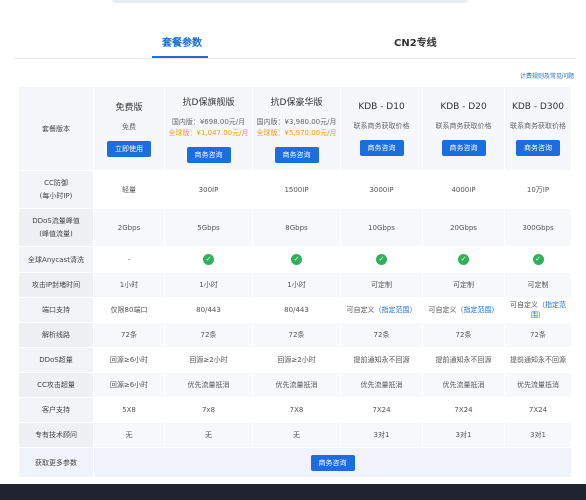 This screenshot has width=586, height=500. Describe the element at coordinates (129, 189) in the screenshot. I see `table-cell: 轻量` at that location.